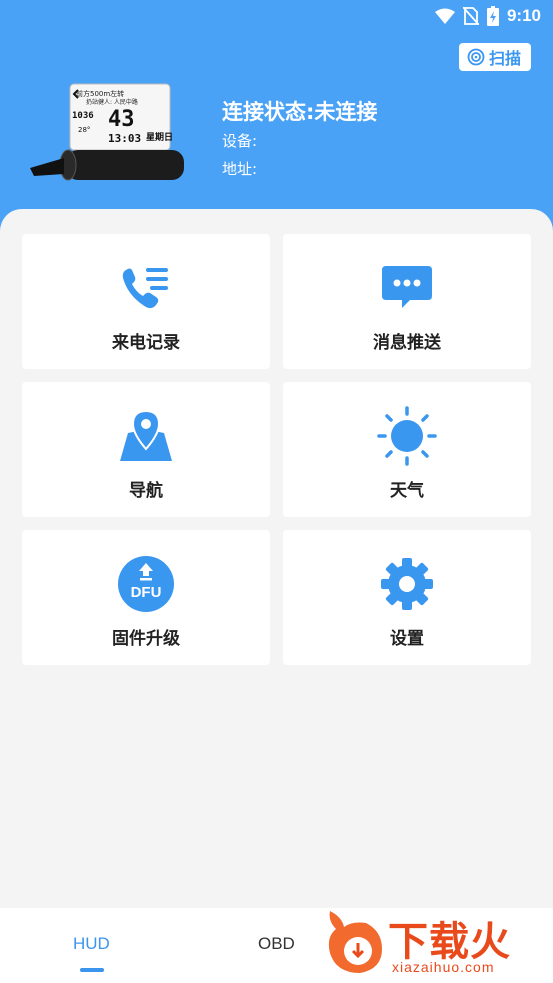  Describe the element at coordinates (407, 287) in the screenshot. I see `message-icon` at that location.